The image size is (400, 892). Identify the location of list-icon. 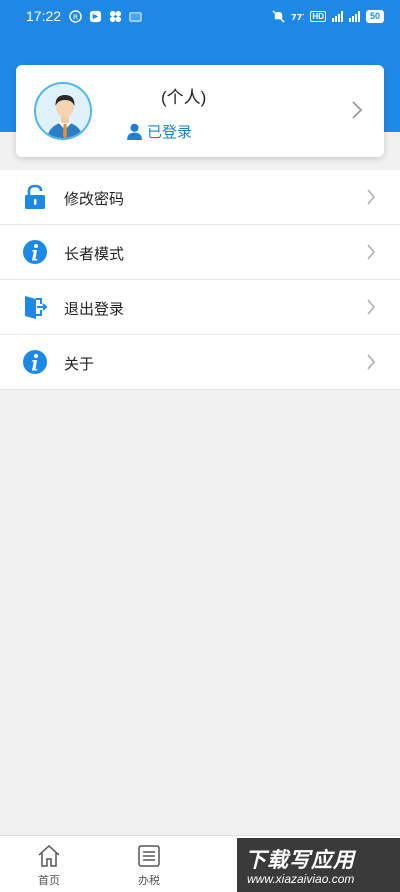
(149, 856).